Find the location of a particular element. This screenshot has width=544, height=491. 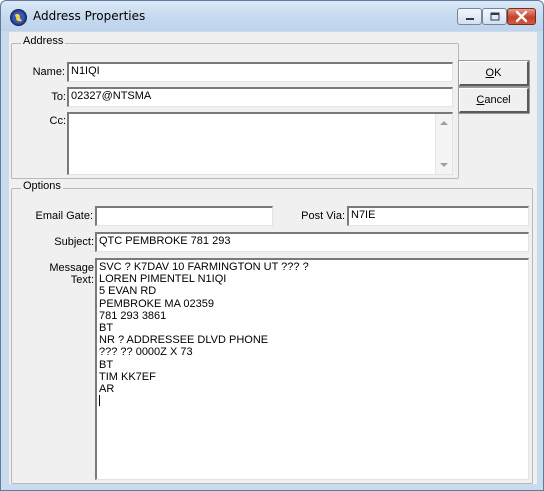

to-label: To: is located at coordinates (58, 97).